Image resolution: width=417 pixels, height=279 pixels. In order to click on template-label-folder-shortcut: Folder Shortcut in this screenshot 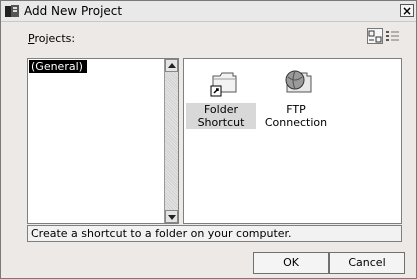, I will do `click(221, 116)`.